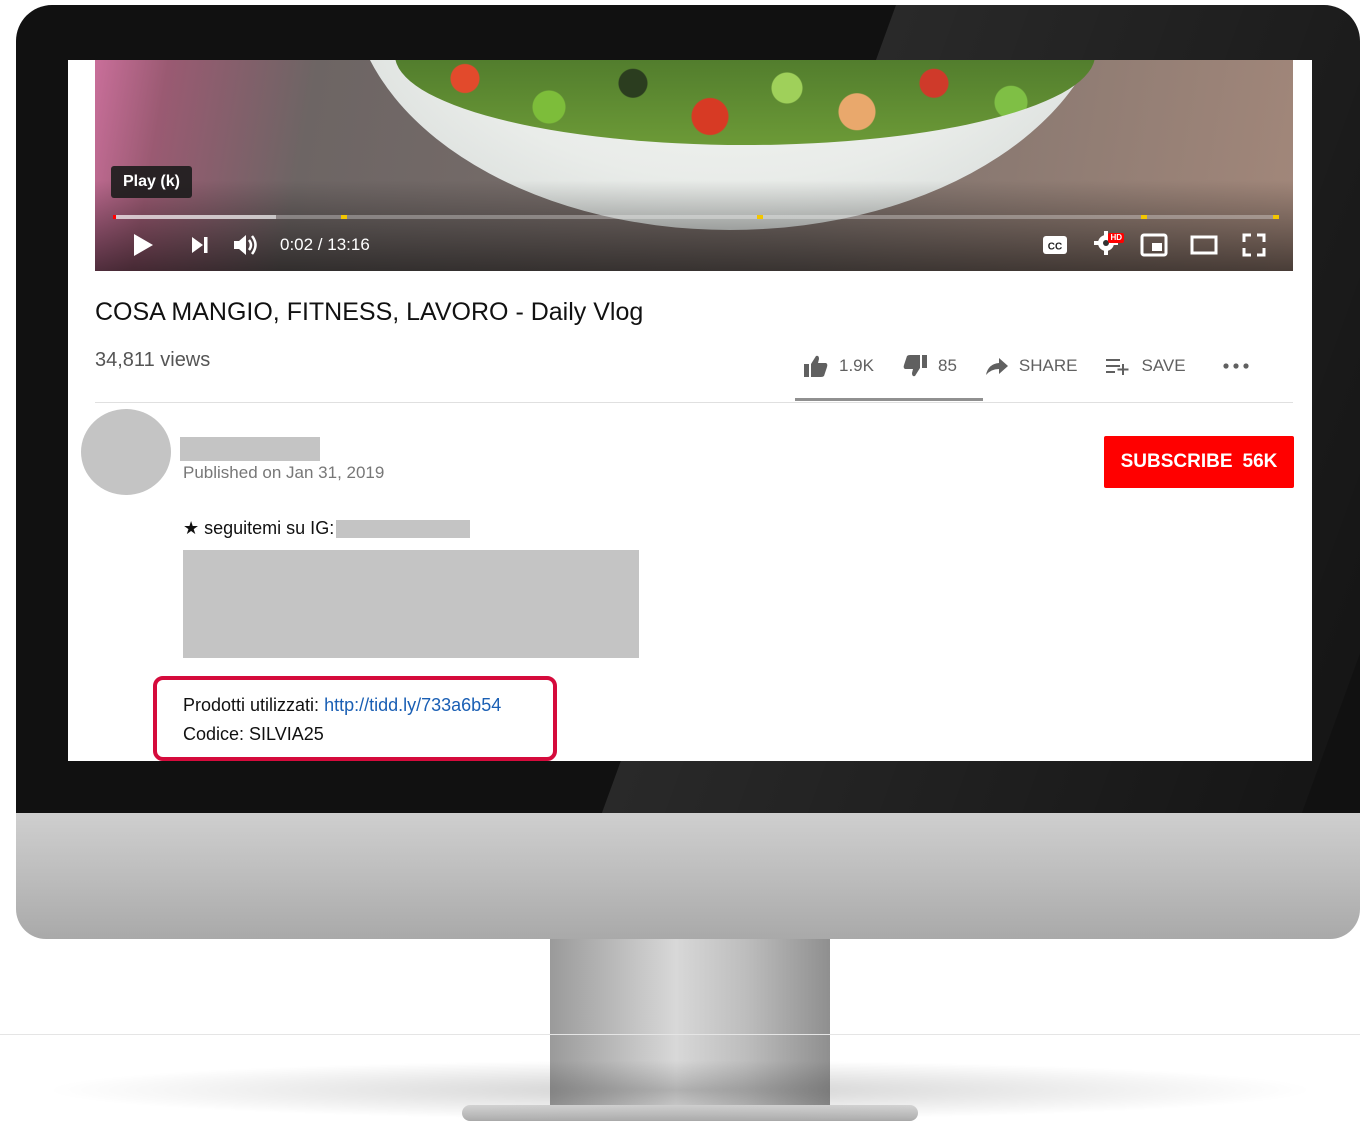 This screenshot has width=1360, height=1125. I want to click on sentiment-bar, so click(889, 399).